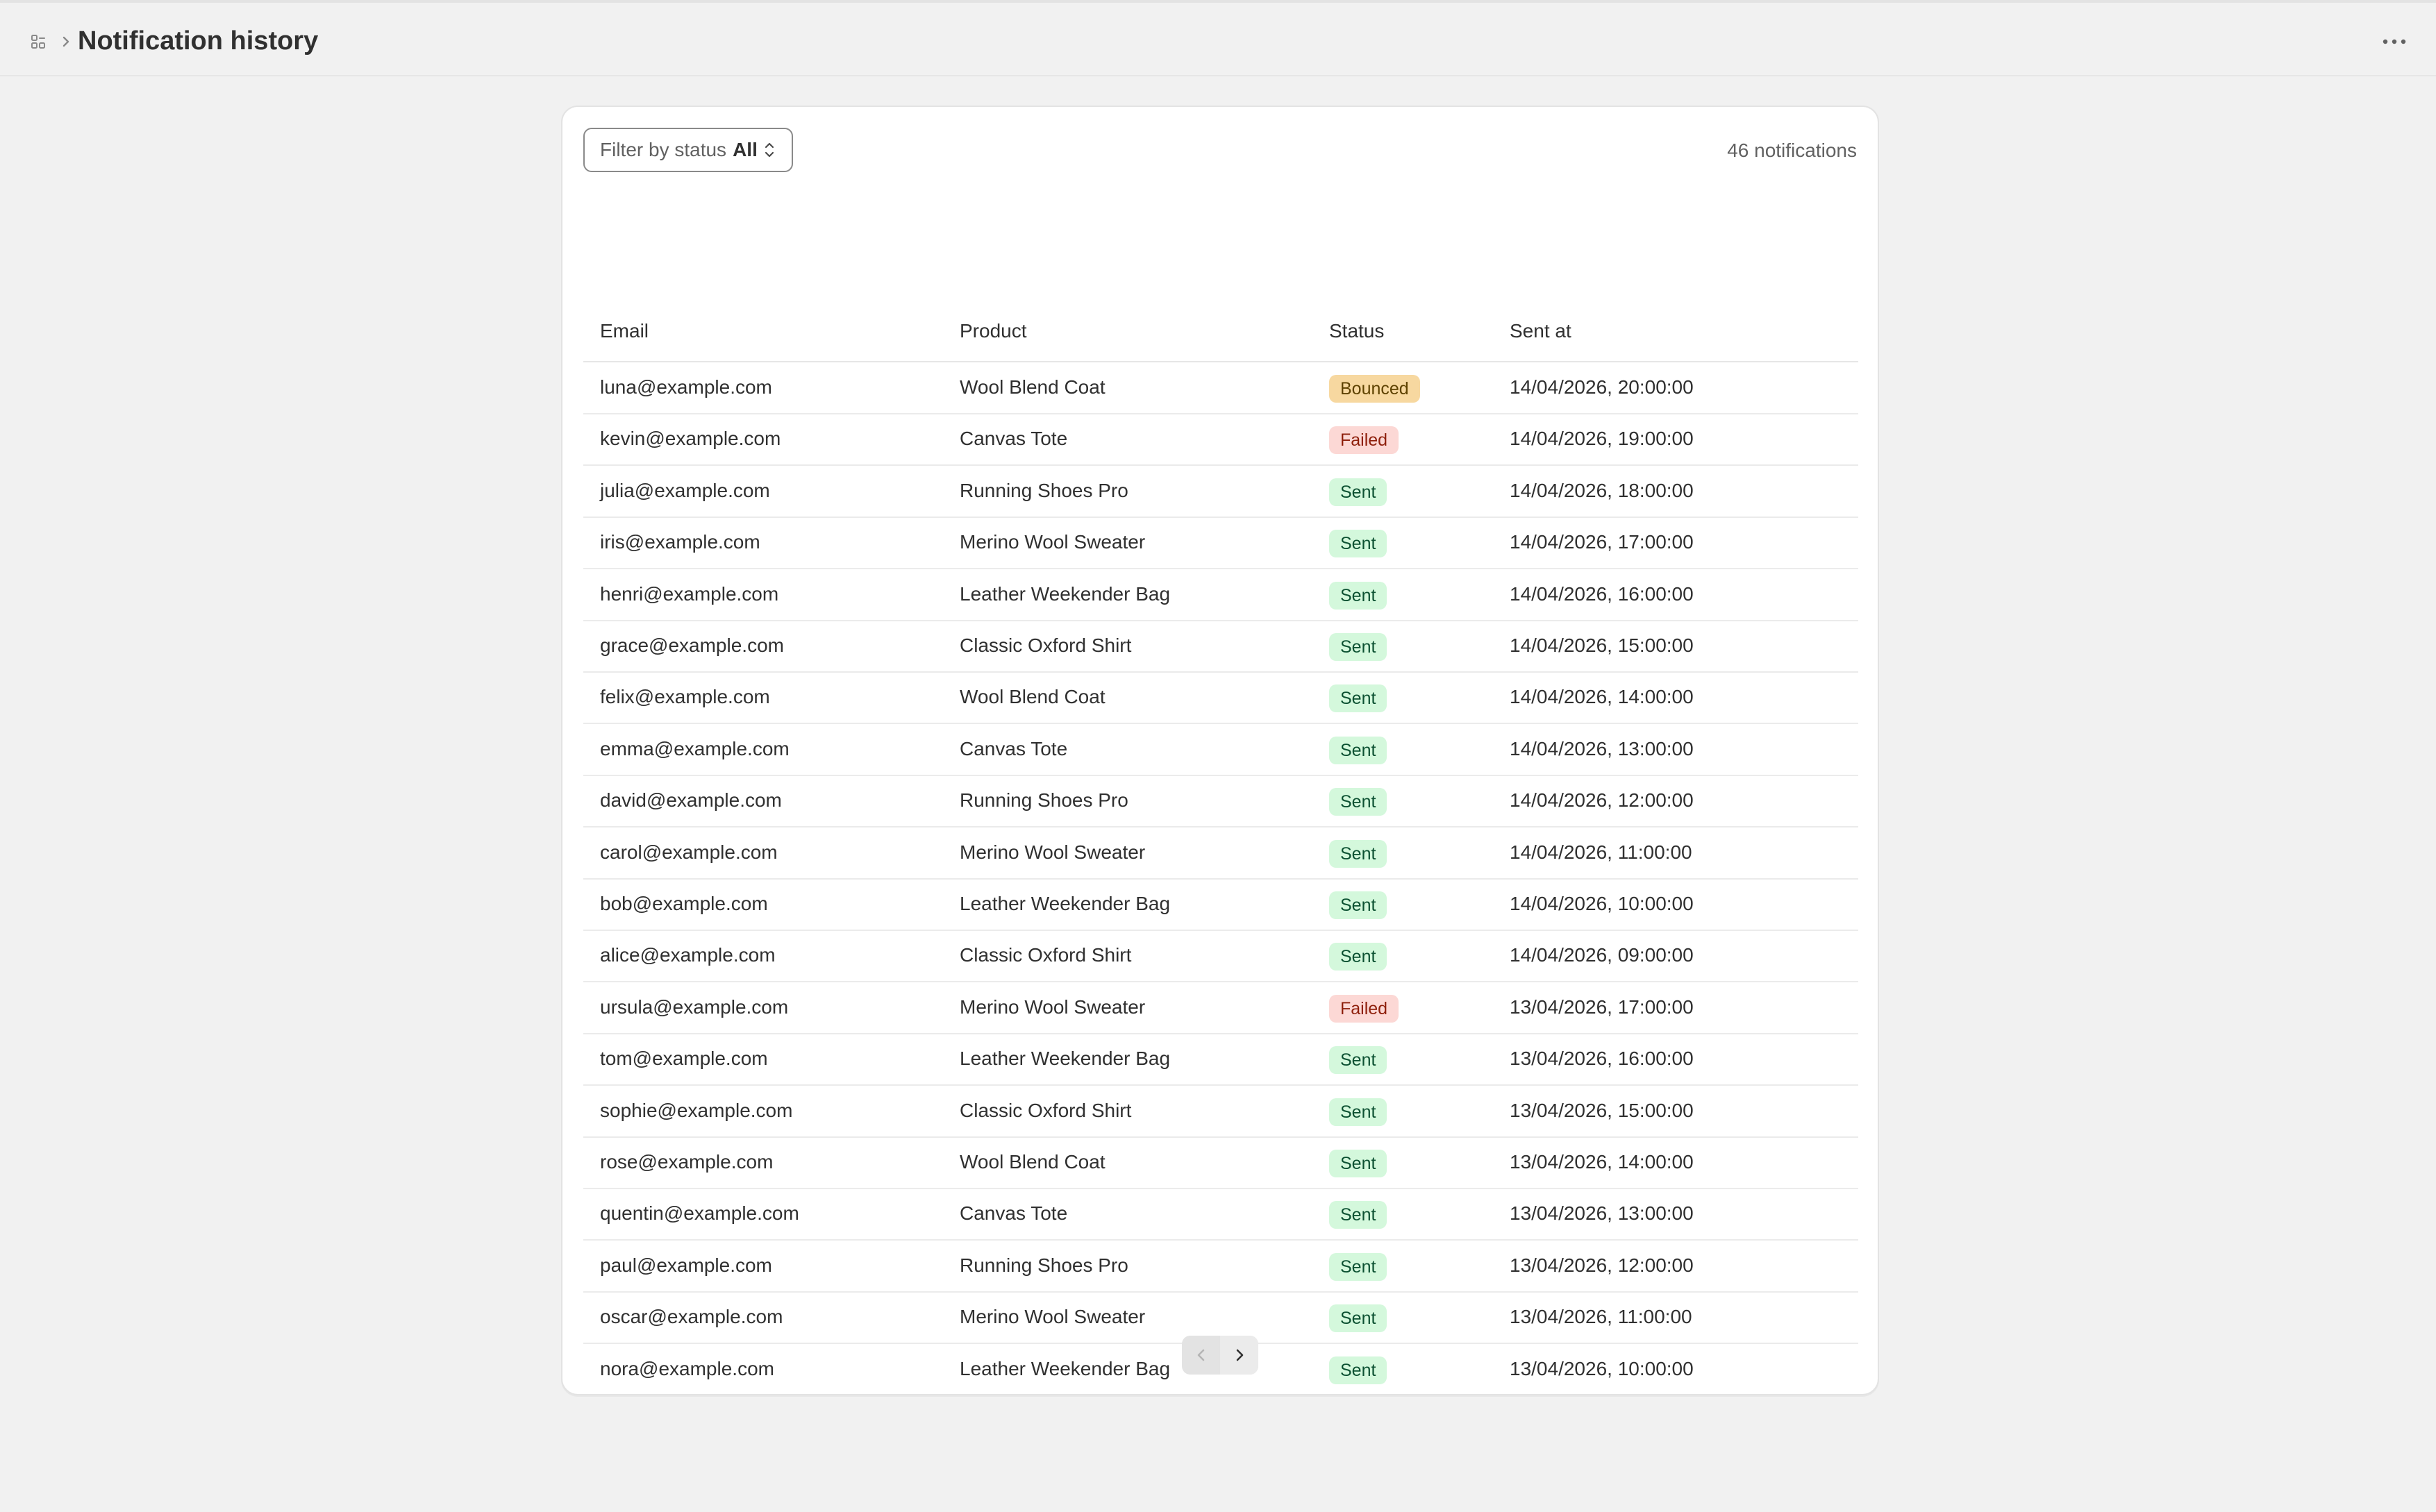 The image size is (2436, 1512). I want to click on email-cell: quentin@example.com, so click(699, 1213).